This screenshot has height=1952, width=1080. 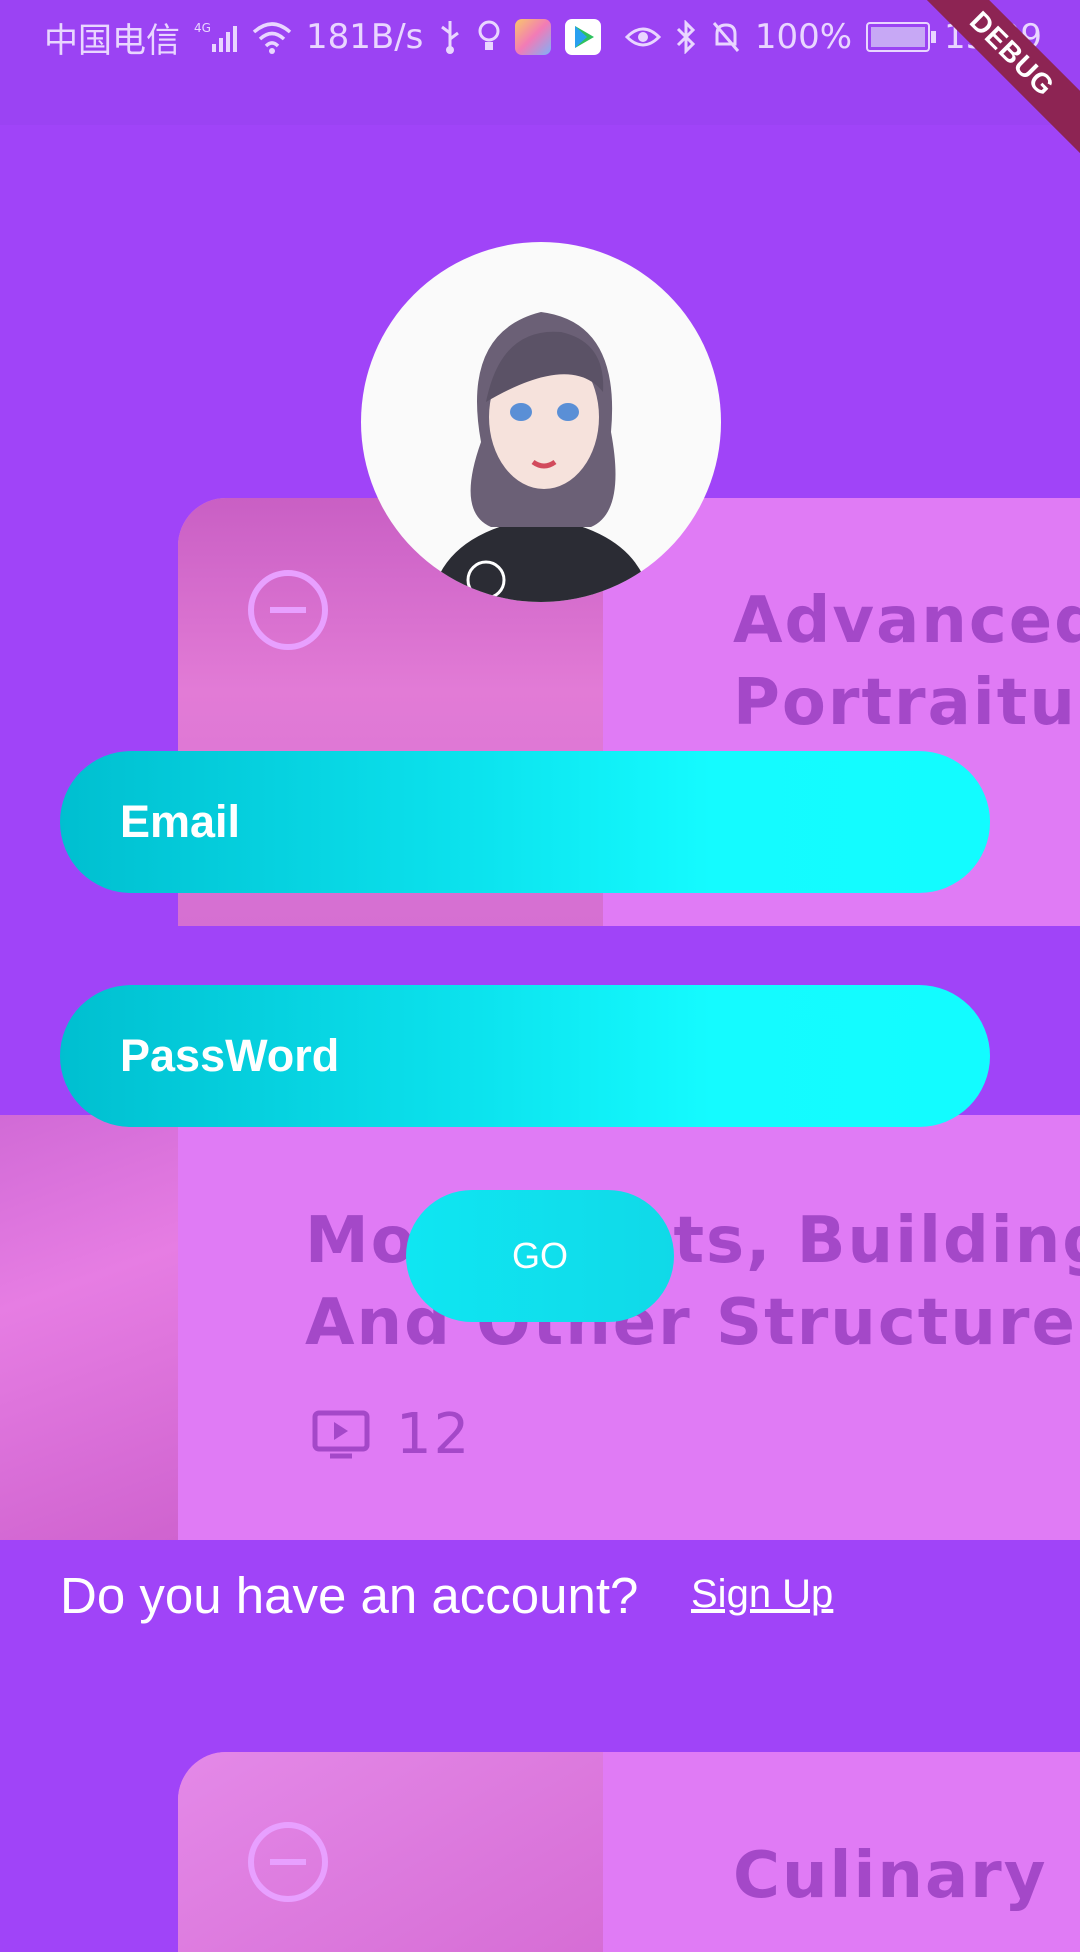 I want to click on avatar, so click(x=541, y=422).